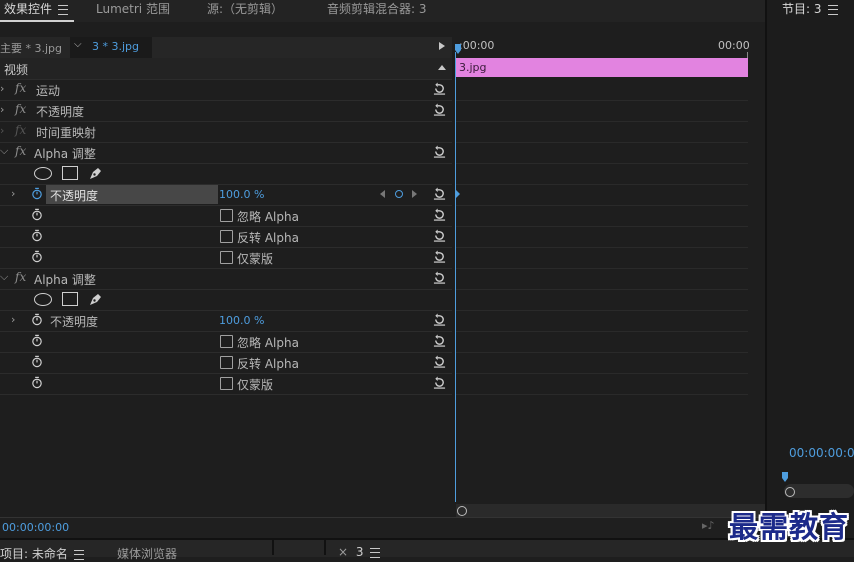 This screenshot has height=562, width=854. What do you see at coordinates (374, 552) in the screenshot?
I see `sequence-menu-icon` at bounding box center [374, 552].